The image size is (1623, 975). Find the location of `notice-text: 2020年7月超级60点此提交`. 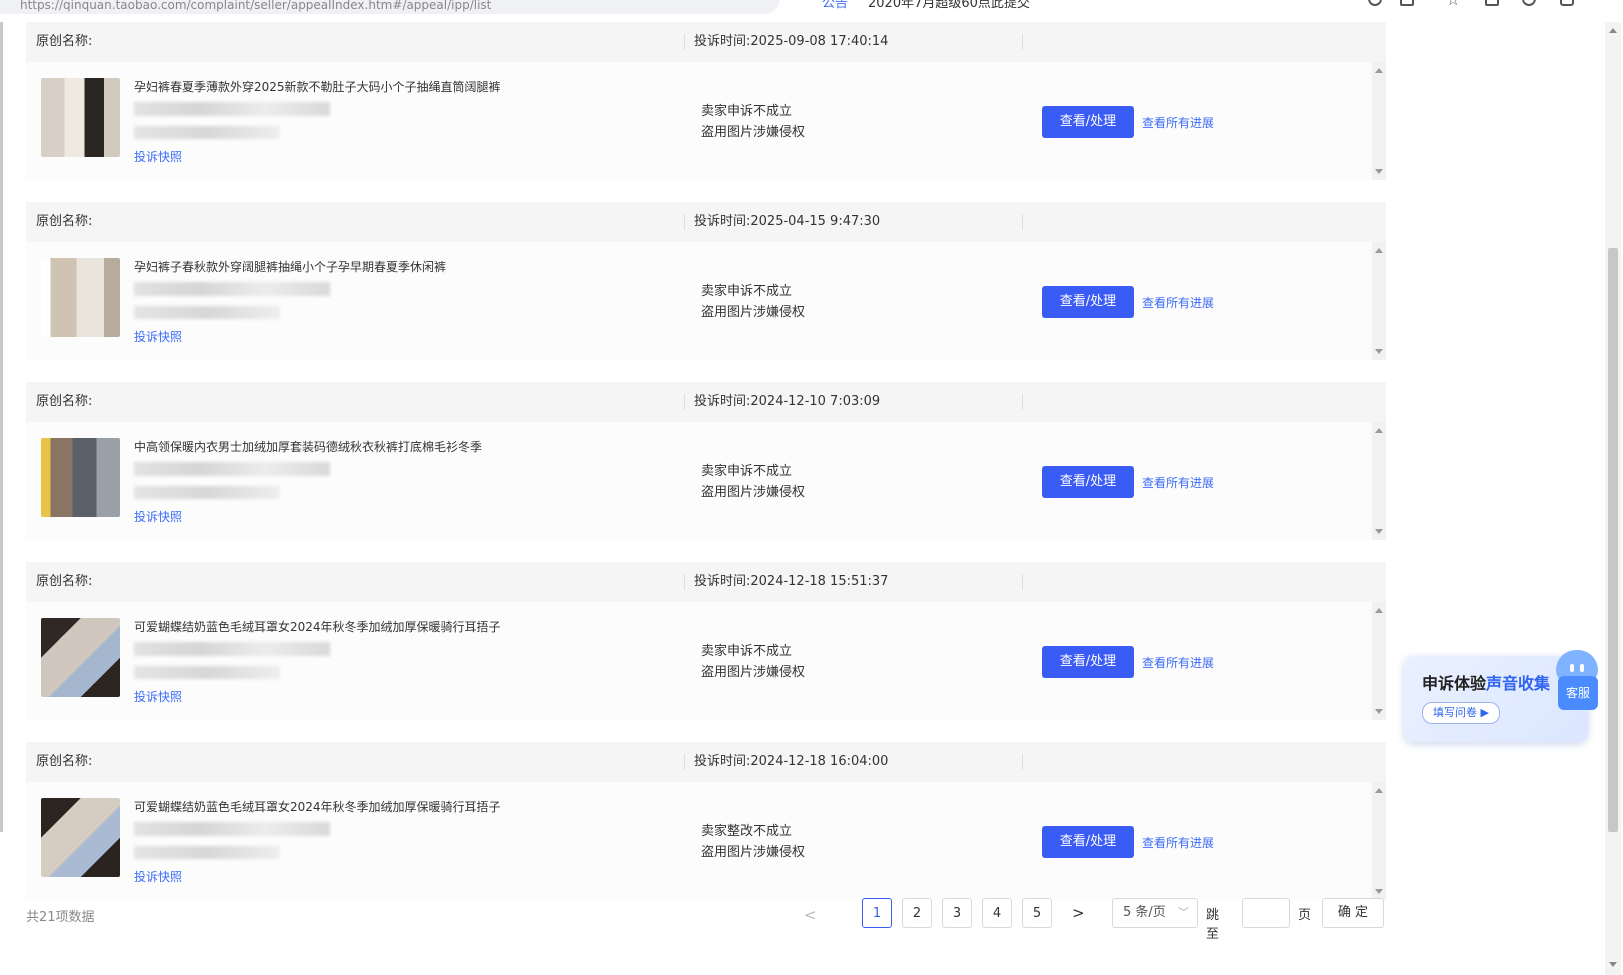

notice-text: 2020年7月超级60点此提交 is located at coordinates (949, 5).